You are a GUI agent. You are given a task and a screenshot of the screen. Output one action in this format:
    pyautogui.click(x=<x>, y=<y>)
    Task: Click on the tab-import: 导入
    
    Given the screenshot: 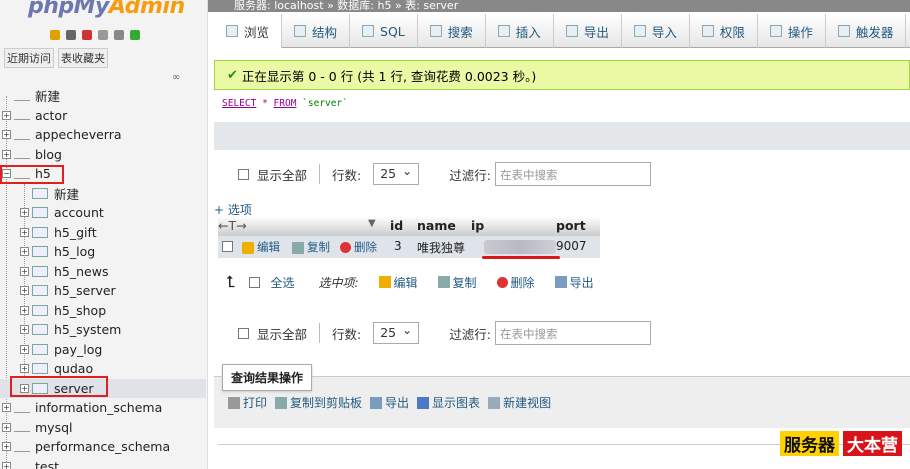 What is the action you would take?
    pyautogui.click(x=656, y=31)
    